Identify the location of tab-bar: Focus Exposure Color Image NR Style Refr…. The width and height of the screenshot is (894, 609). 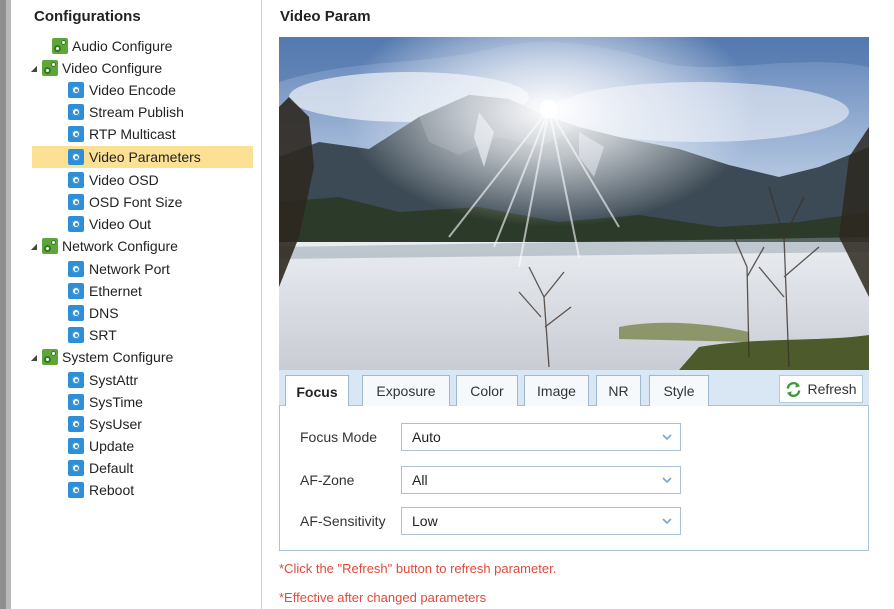
(574, 388).